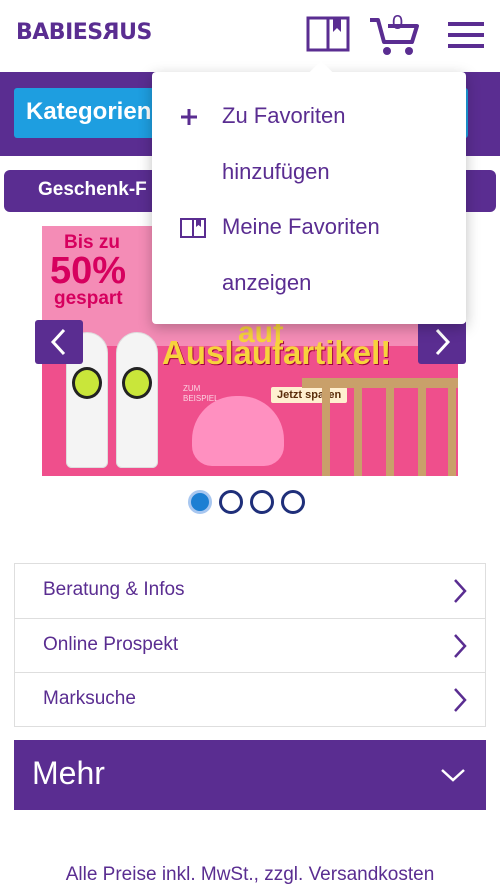  What do you see at coordinates (250, 591) in the screenshot?
I see `link-advice-info: Beratung & Infos` at bounding box center [250, 591].